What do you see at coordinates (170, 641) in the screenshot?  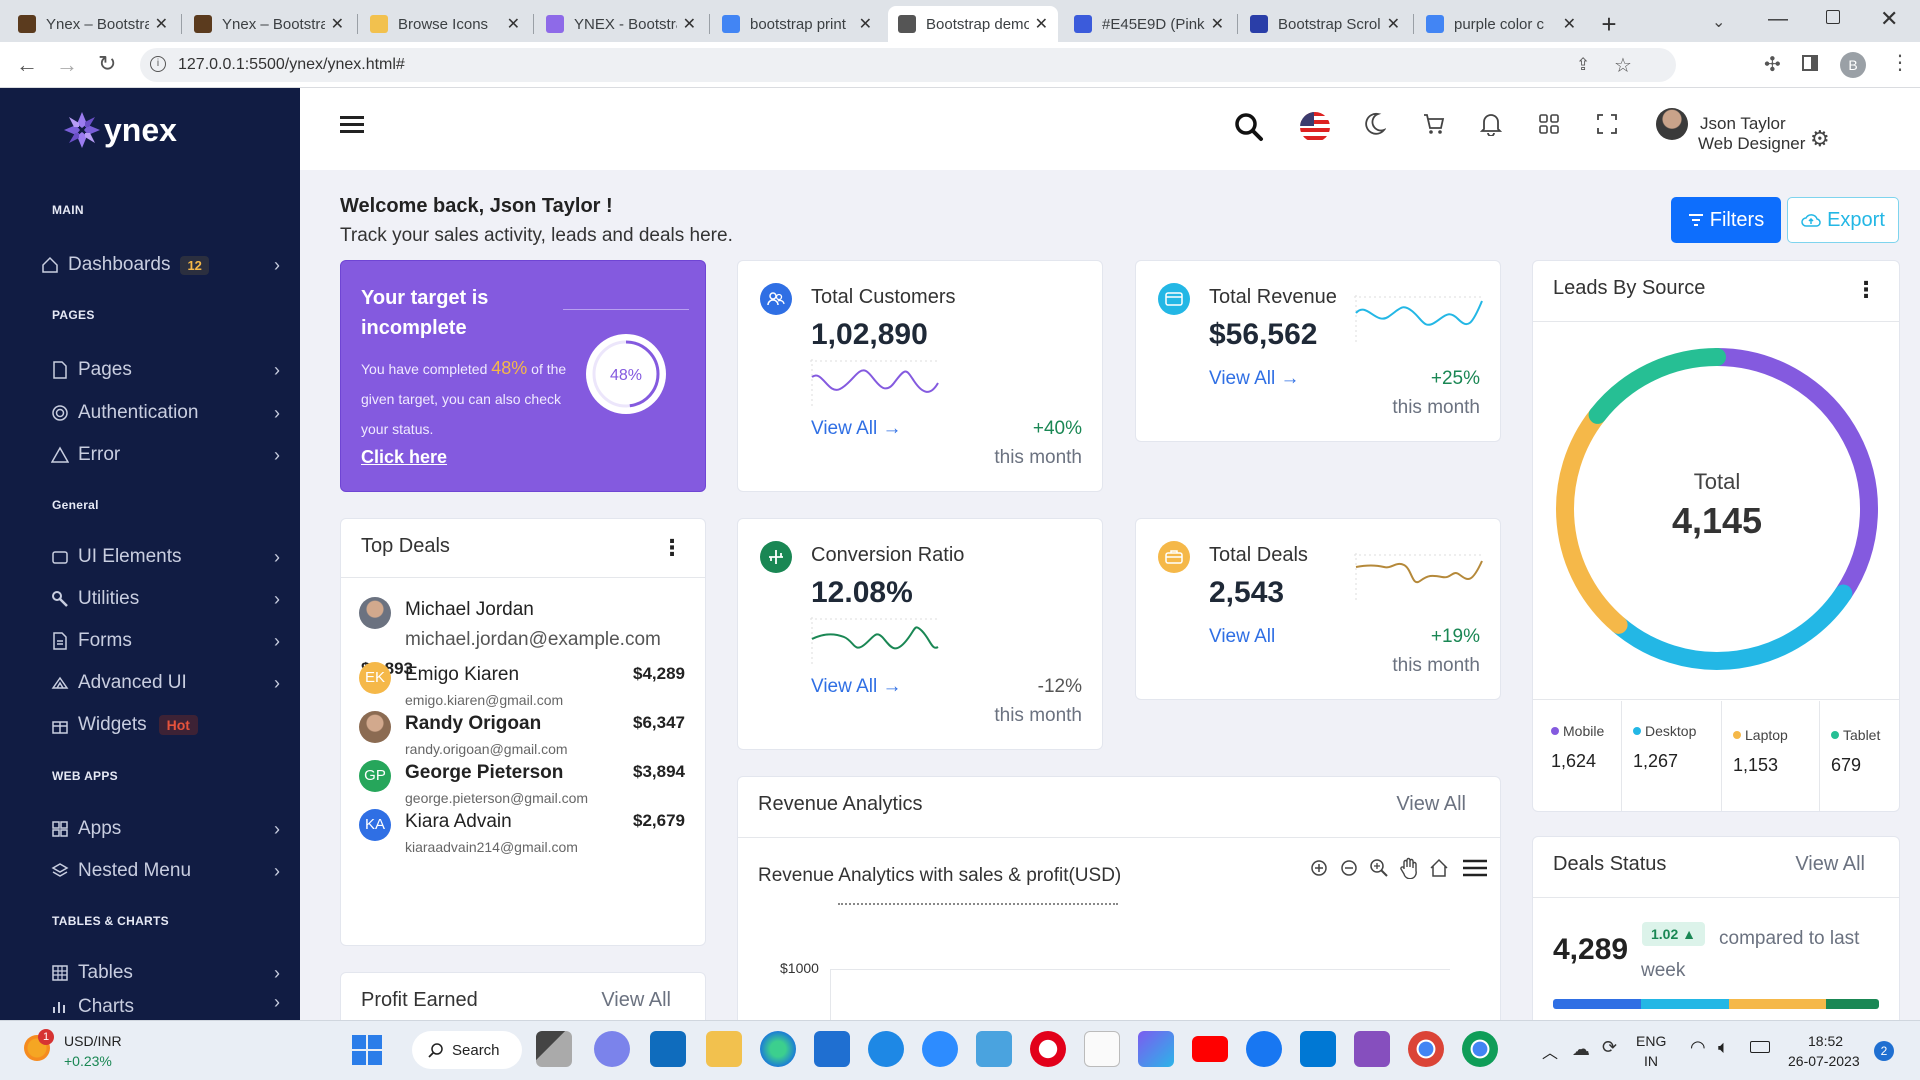 I see `sidebar-item-forms: Forms ›` at bounding box center [170, 641].